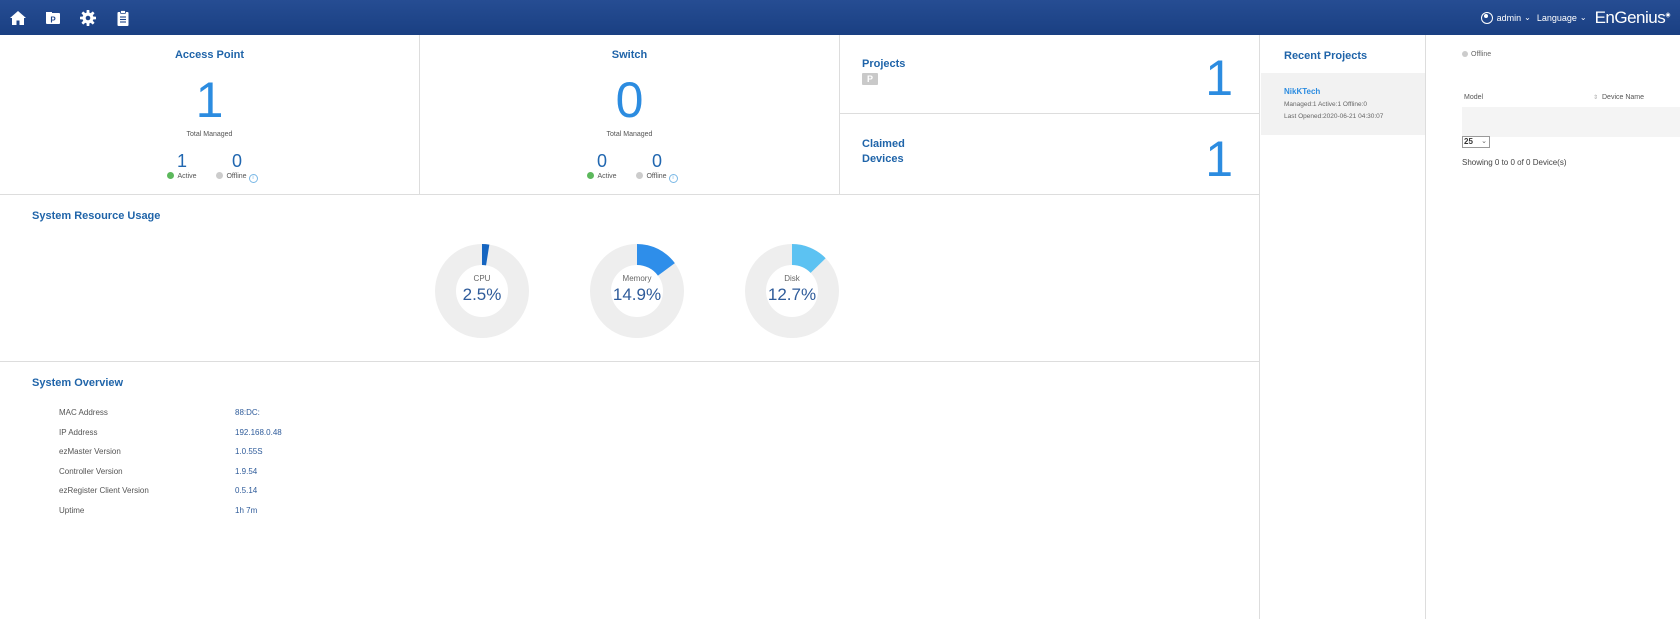 The width and height of the screenshot is (1680, 619). What do you see at coordinates (1486, 17) in the screenshot?
I see `user-icon` at bounding box center [1486, 17].